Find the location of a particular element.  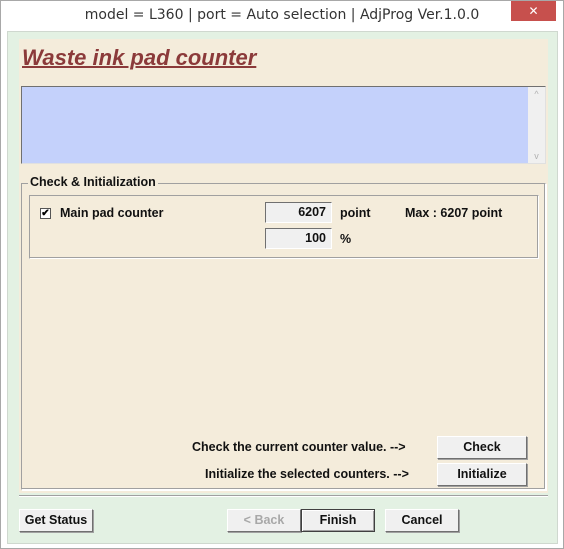

main-pad-value-field: 6207 is located at coordinates (298, 212).